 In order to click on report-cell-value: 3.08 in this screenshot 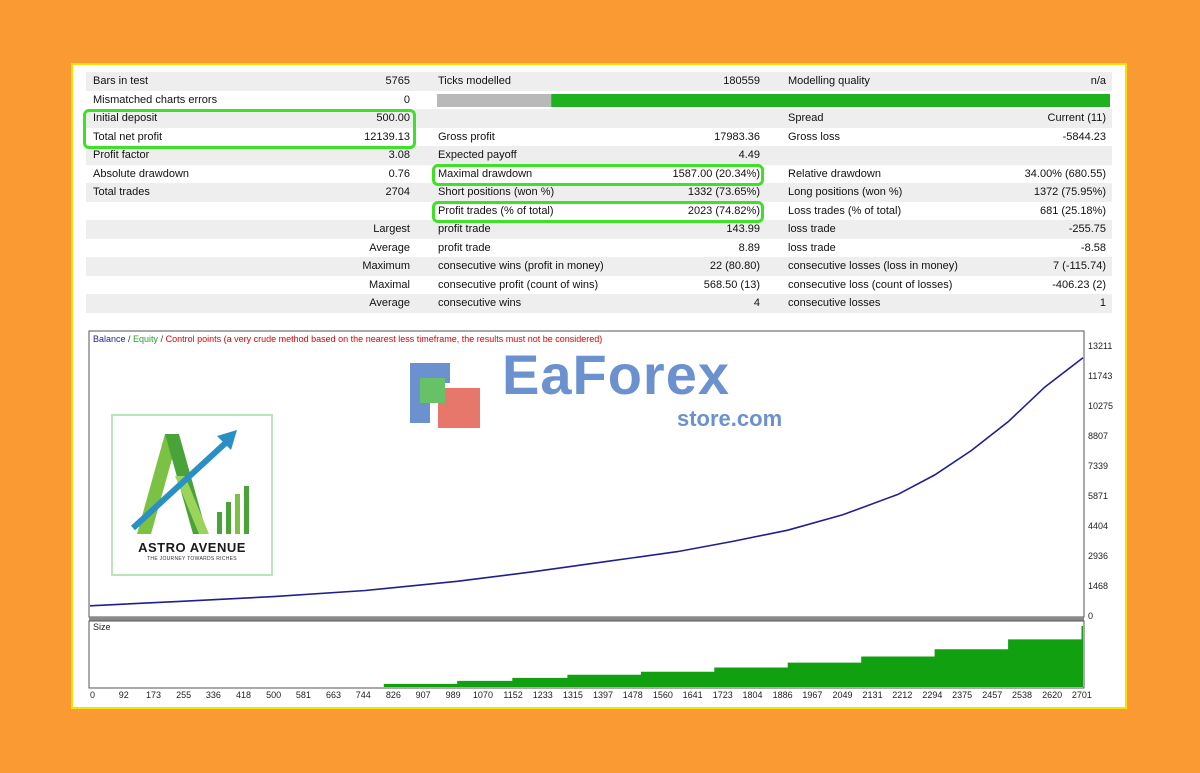, I will do `click(399, 155)`.